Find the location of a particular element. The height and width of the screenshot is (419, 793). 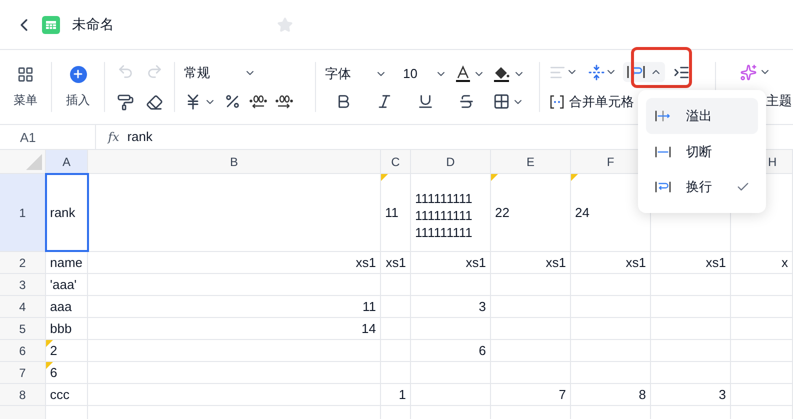

spreadsheet-icon is located at coordinates (51, 25).